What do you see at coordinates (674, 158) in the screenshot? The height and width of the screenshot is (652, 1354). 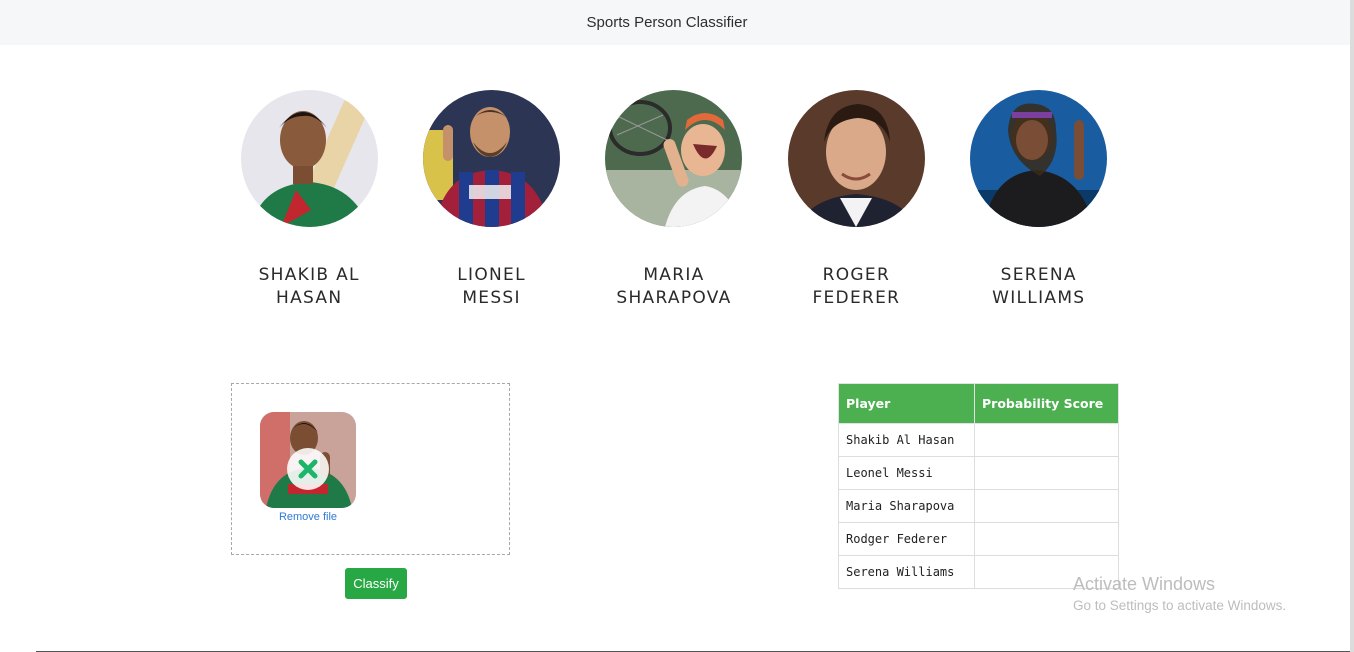 I see `player-photo-sharapova` at bounding box center [674, 158].